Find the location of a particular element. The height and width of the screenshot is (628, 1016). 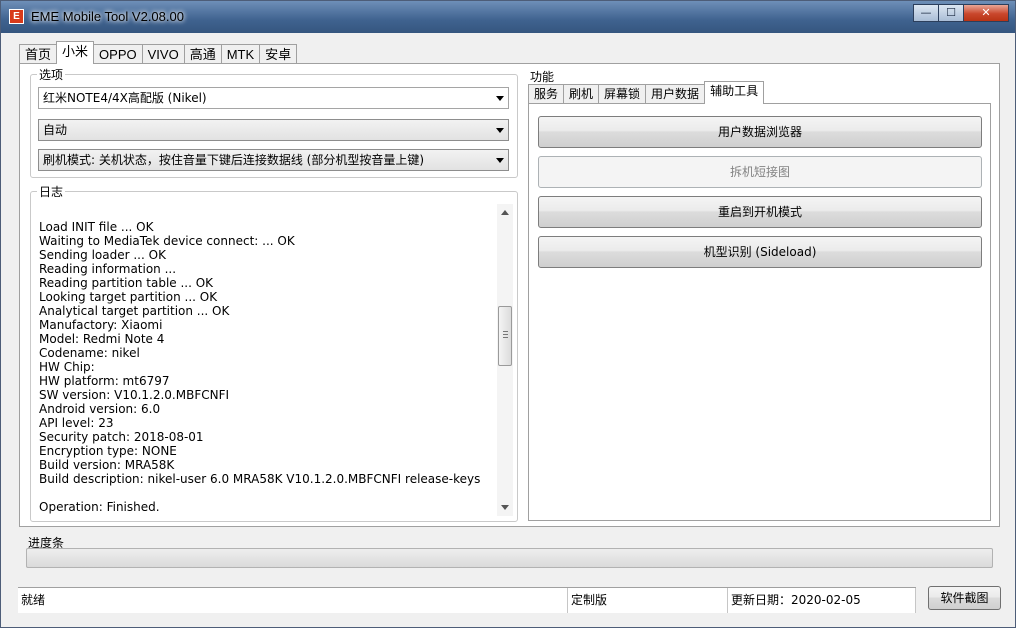

log-line: Android version: 6.0 is located at coordinates (100, 409).